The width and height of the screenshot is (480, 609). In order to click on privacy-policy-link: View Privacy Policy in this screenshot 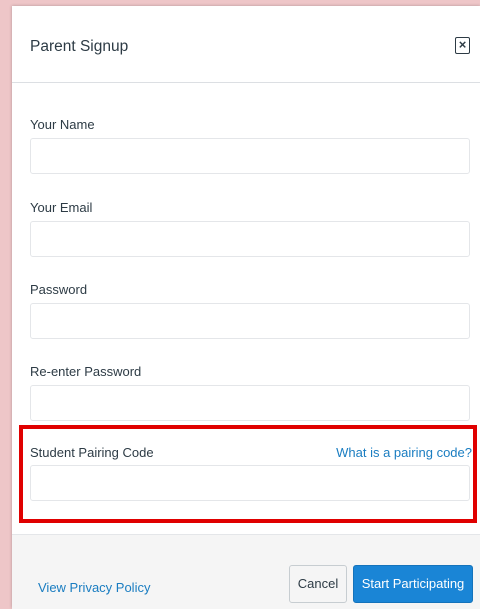, I will do `click(94, 587)`.